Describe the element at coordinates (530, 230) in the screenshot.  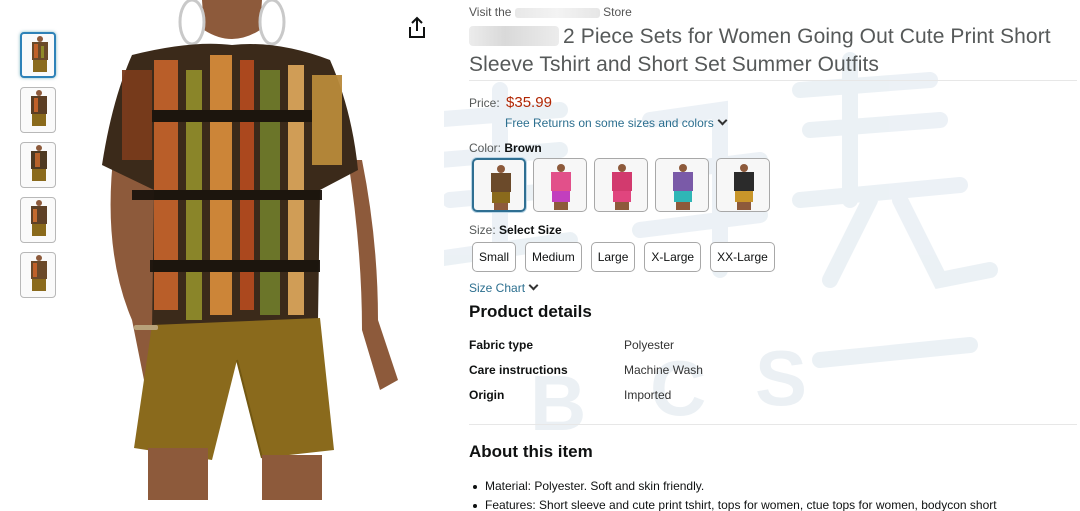
I see `size-selected-value: Select Size` at that location.